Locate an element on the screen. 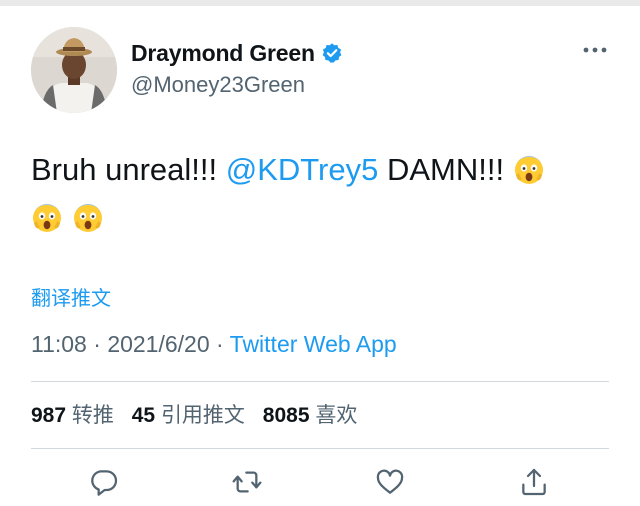  tweet-time: 11:08 is located at coordinates (59, 344).